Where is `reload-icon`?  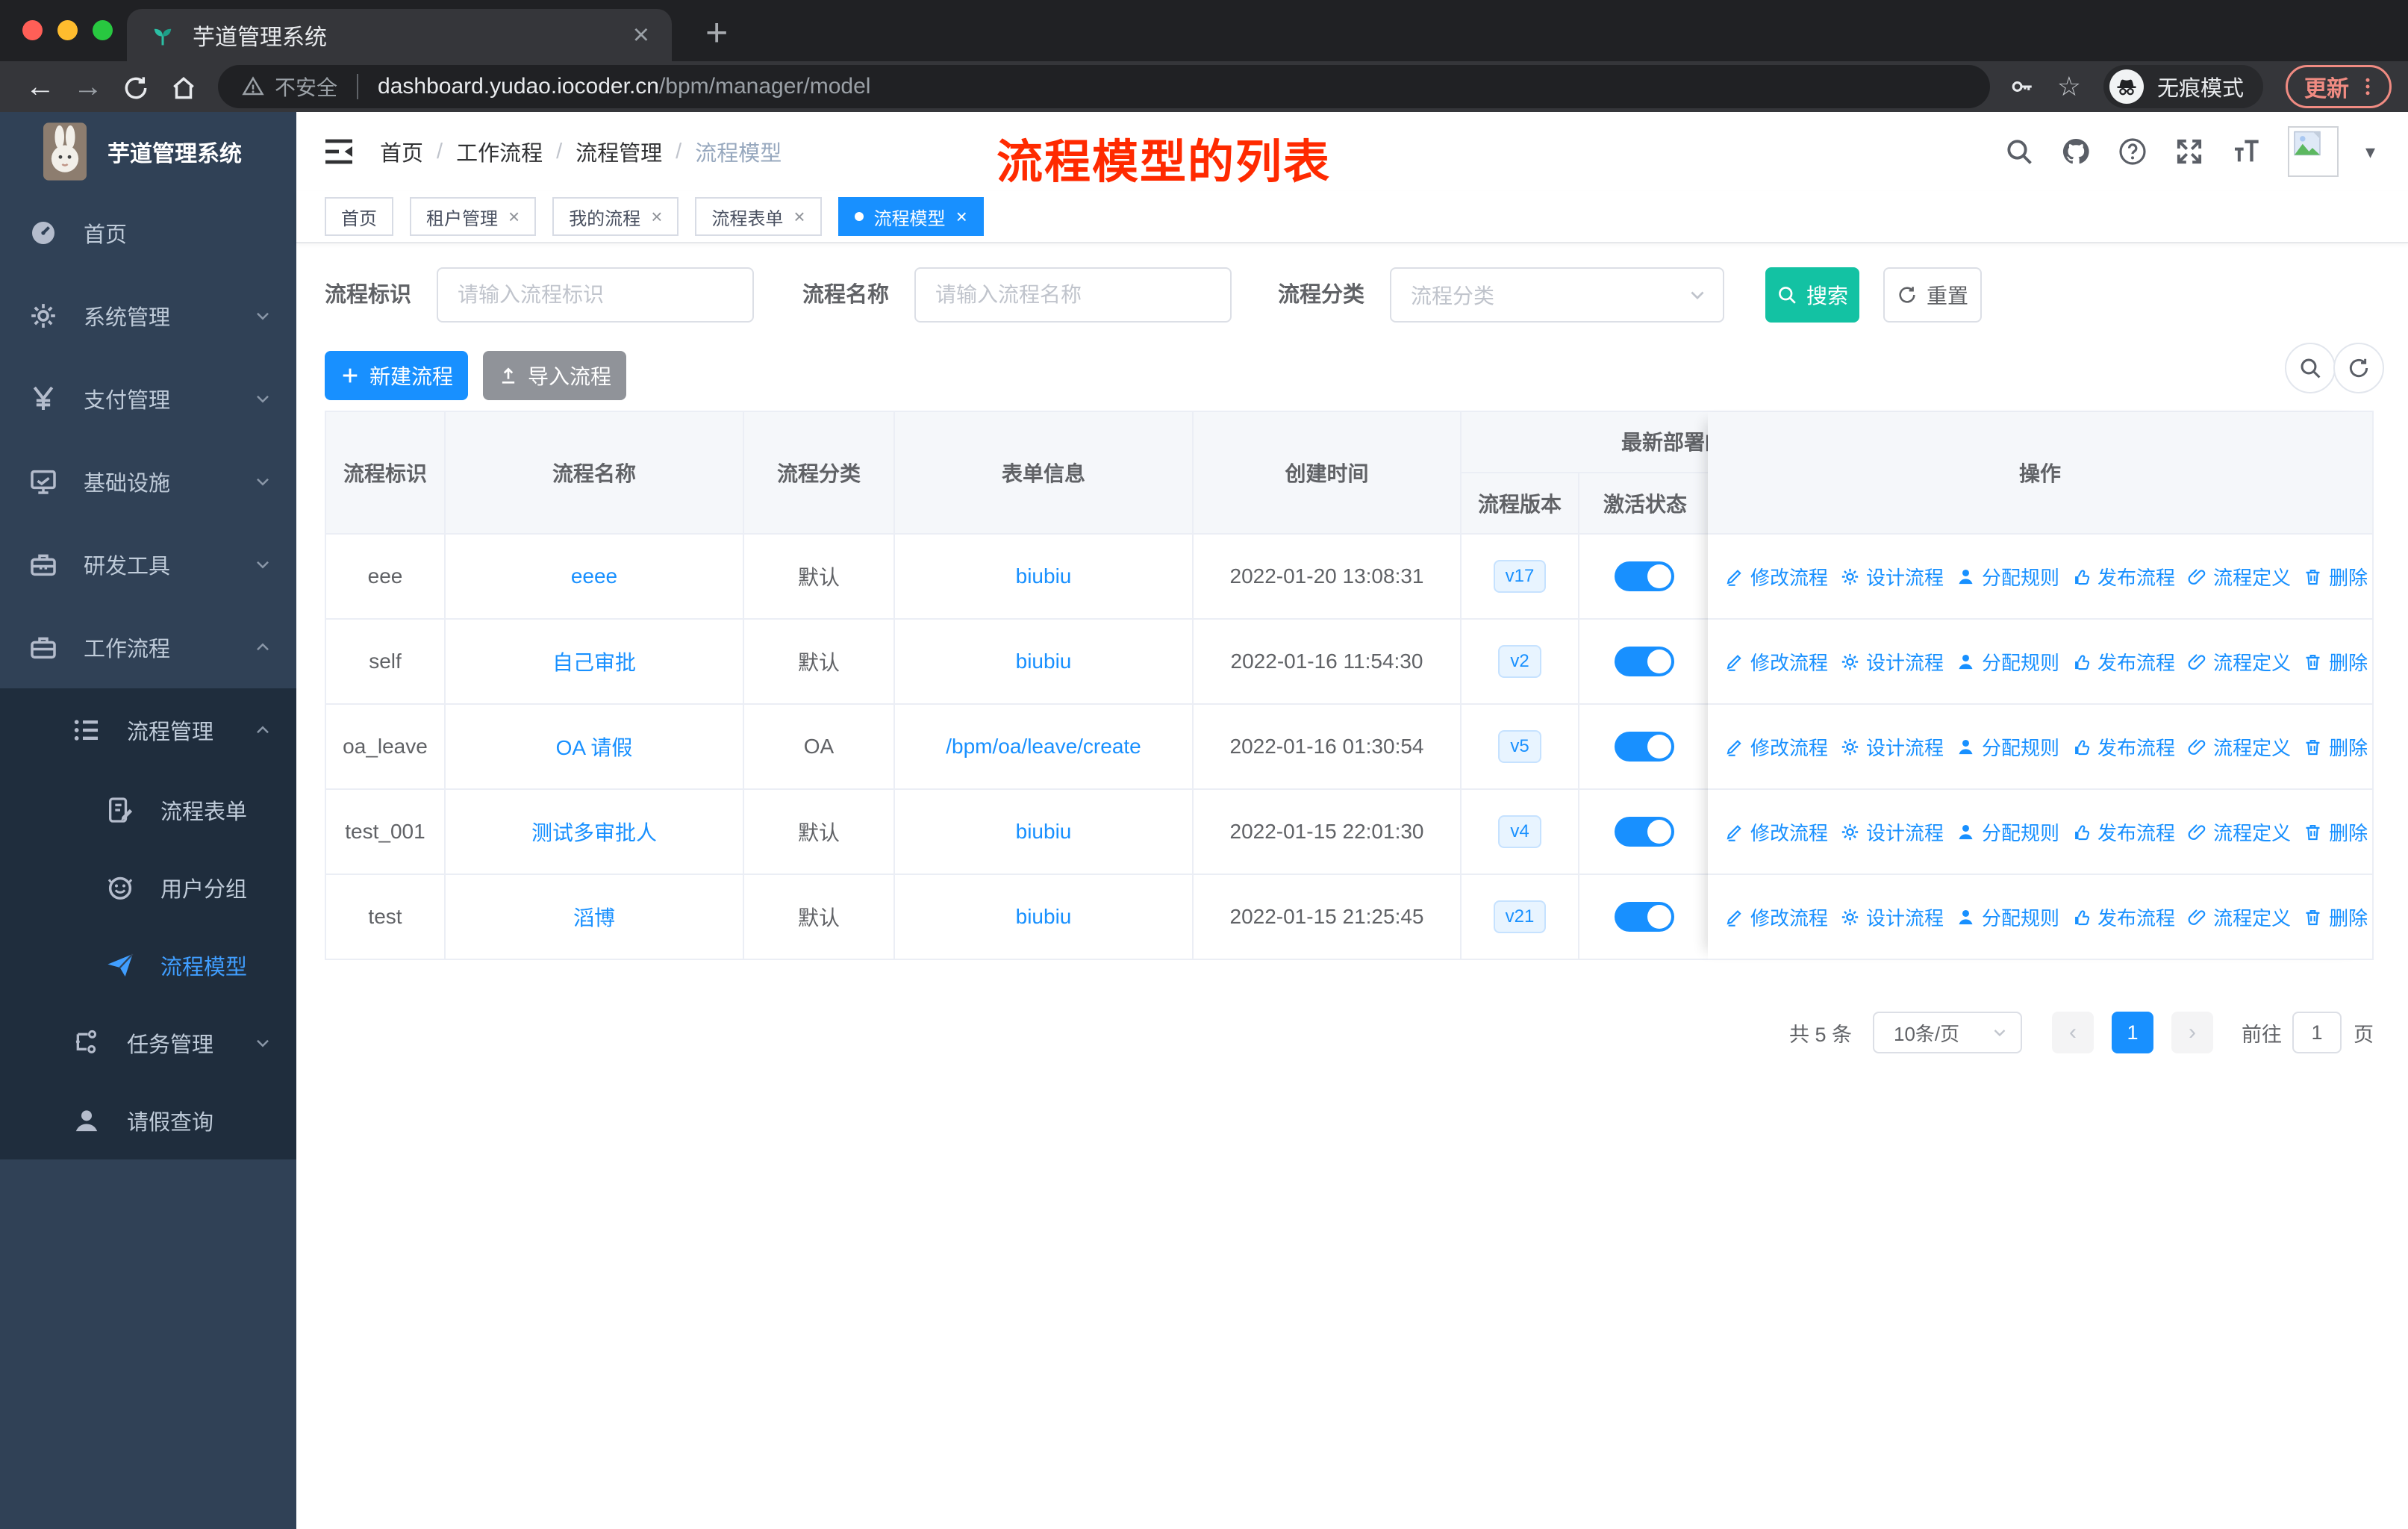 reload-icon is located at coordinates (136, 86).